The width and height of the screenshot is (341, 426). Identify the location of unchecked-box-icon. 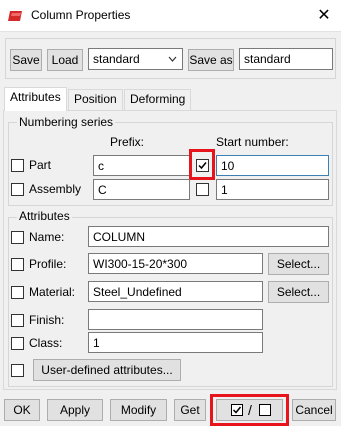
(265, 410).